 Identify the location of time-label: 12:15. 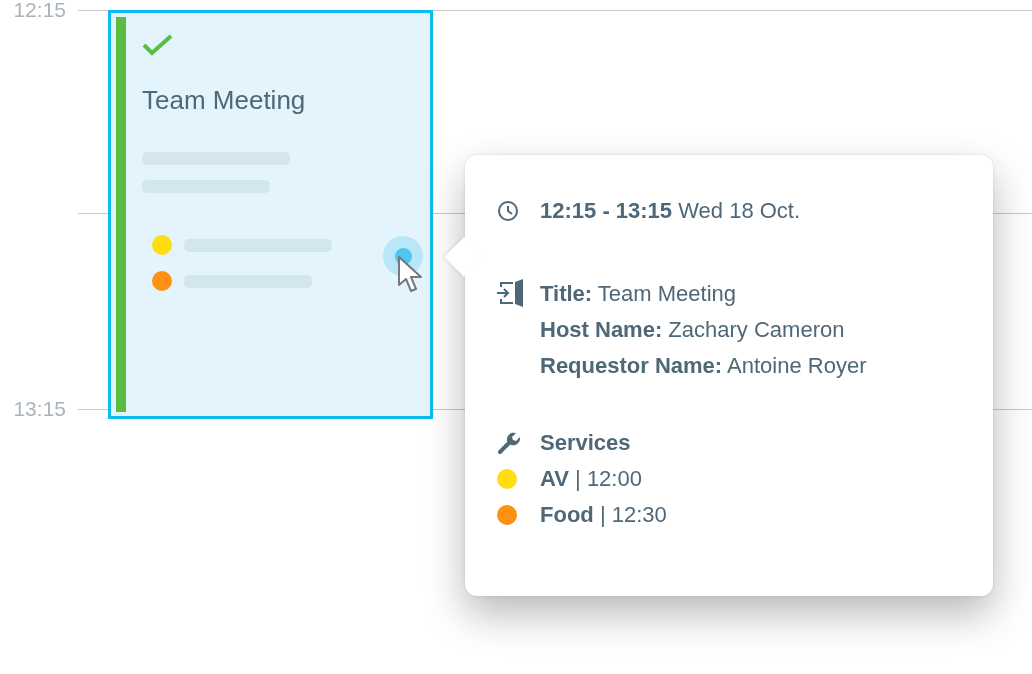
(39, 11).